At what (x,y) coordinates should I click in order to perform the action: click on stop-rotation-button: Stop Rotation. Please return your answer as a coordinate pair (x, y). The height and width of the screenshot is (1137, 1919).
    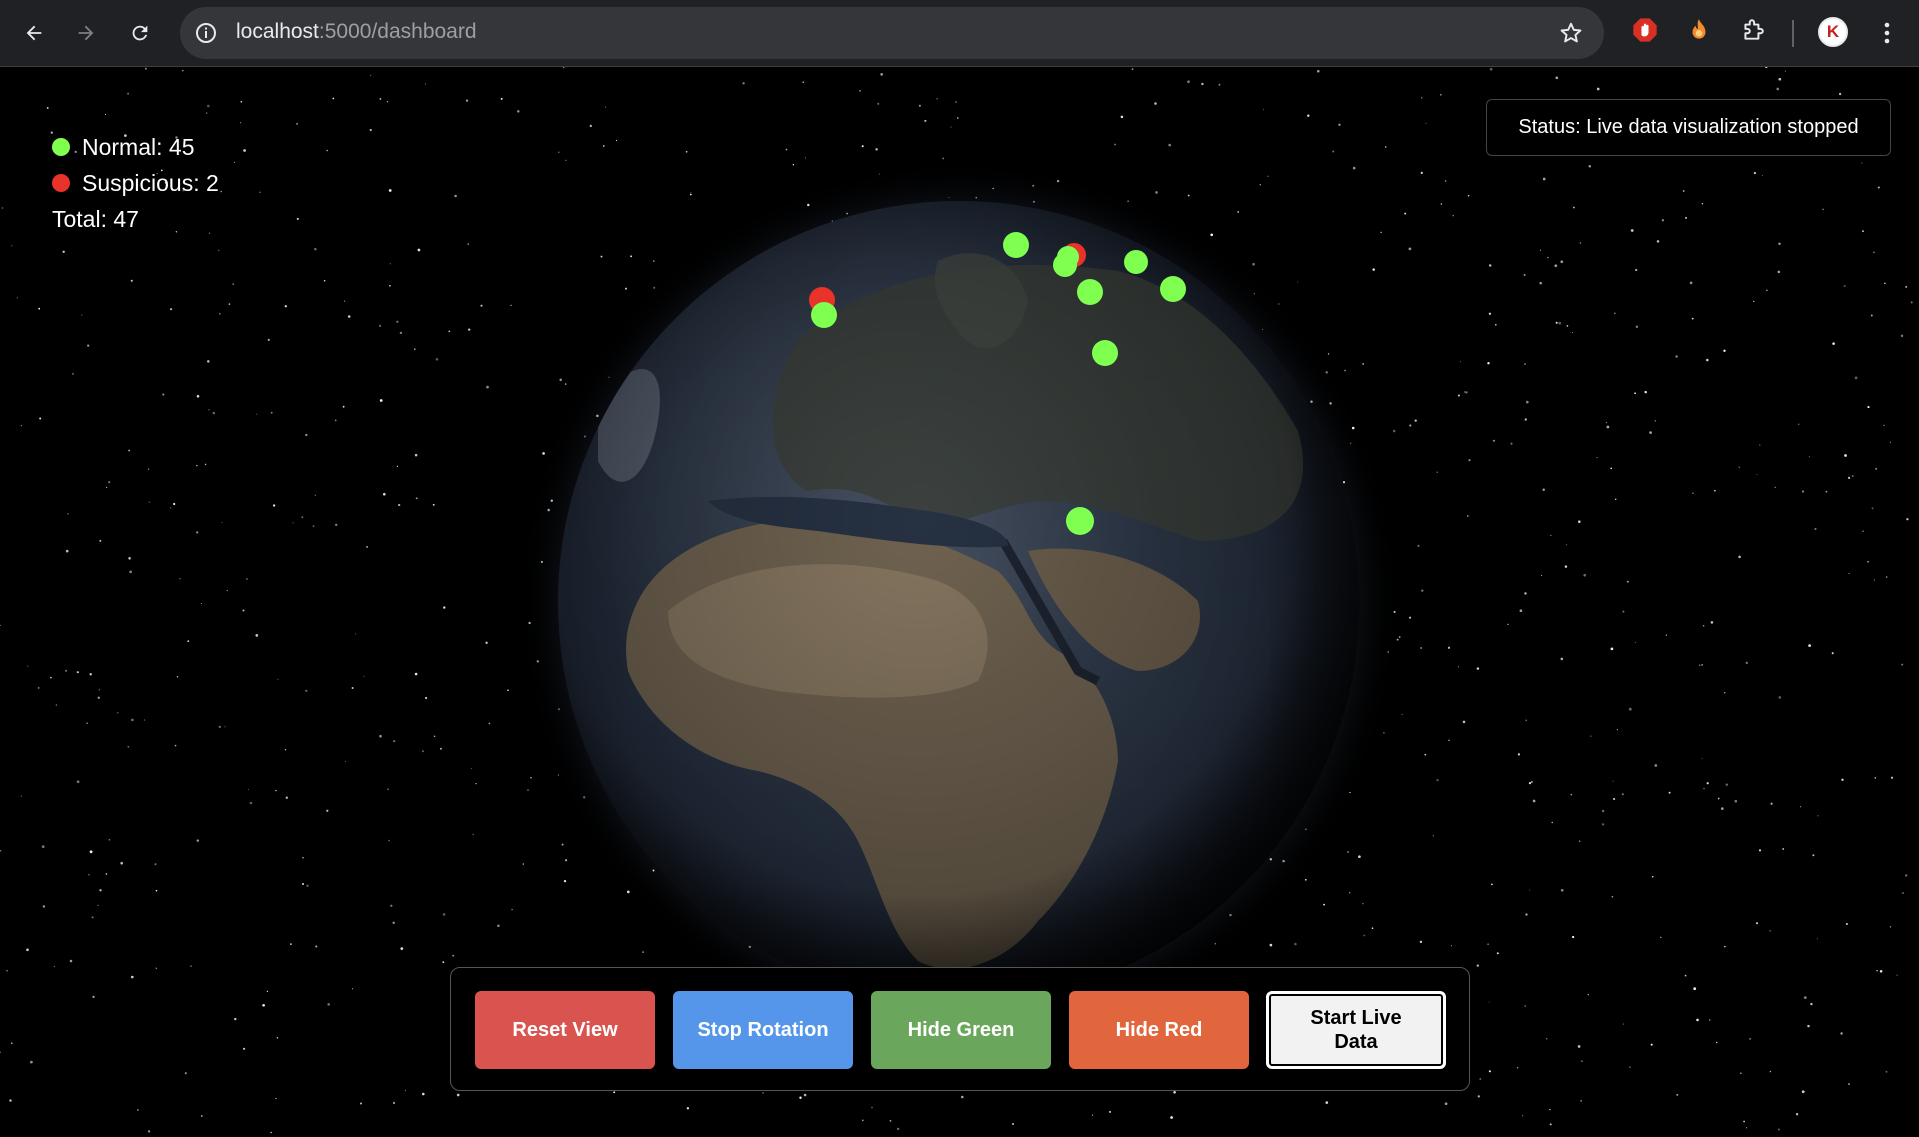
    Looking at the image, I should click on (763, 1030).